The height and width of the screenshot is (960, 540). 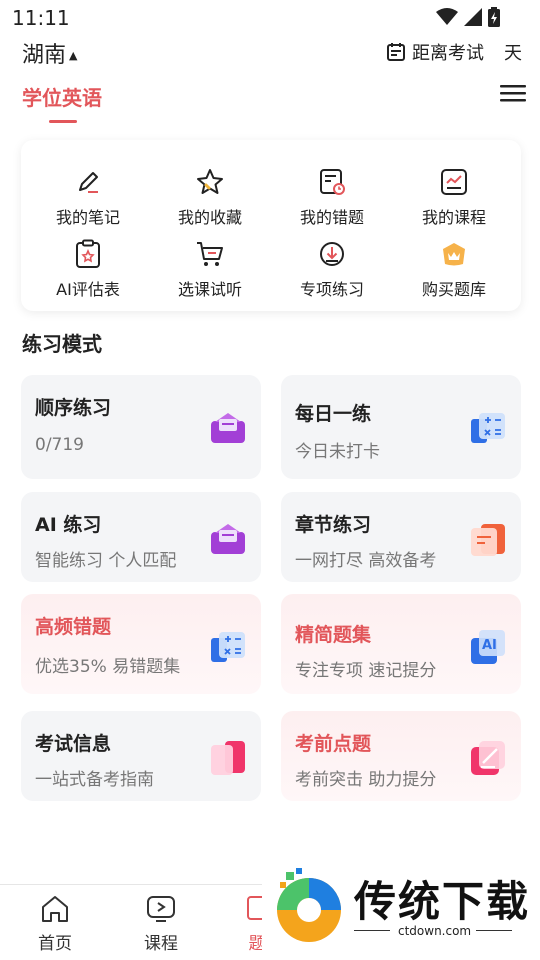 I want to click on clipboard-icon, so click(x=88, y=254).